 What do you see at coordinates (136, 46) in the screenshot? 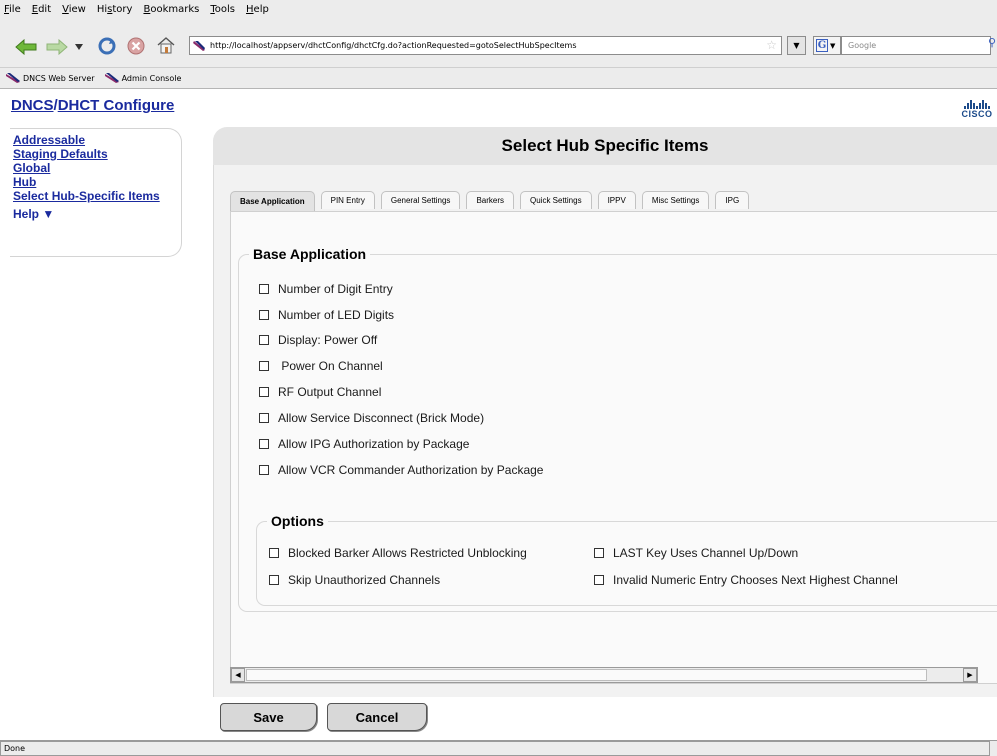
I see `stop-icon` at bounding box center [136, 46].